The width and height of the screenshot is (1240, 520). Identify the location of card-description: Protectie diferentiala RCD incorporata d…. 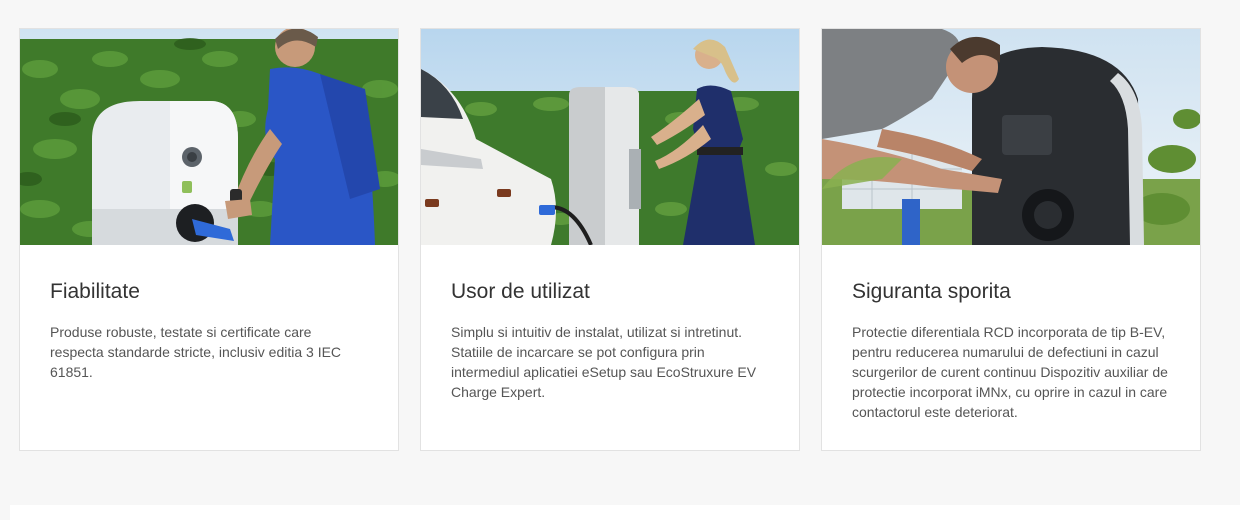
(1010, 372).